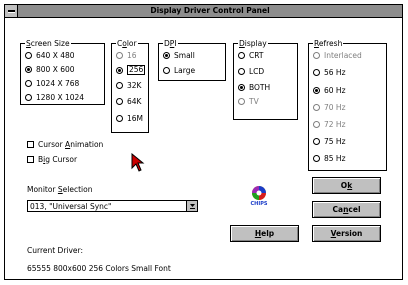 The width and height of the screenshot is (408, 285). I want to click on screen-size-800: 800 X 600, so click(50, 69).